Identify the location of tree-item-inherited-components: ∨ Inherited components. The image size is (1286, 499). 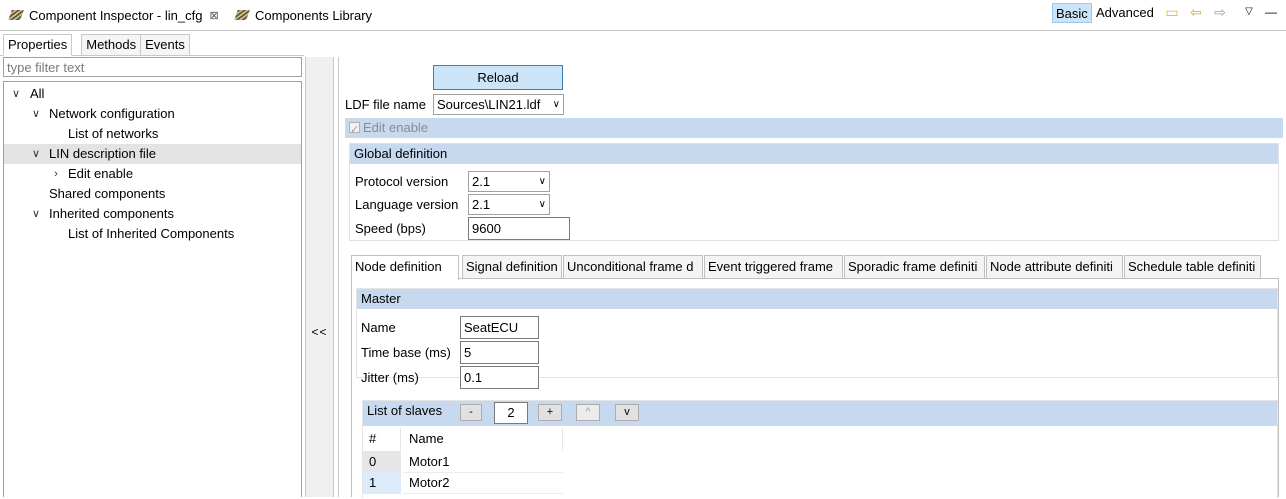
(152, 214).